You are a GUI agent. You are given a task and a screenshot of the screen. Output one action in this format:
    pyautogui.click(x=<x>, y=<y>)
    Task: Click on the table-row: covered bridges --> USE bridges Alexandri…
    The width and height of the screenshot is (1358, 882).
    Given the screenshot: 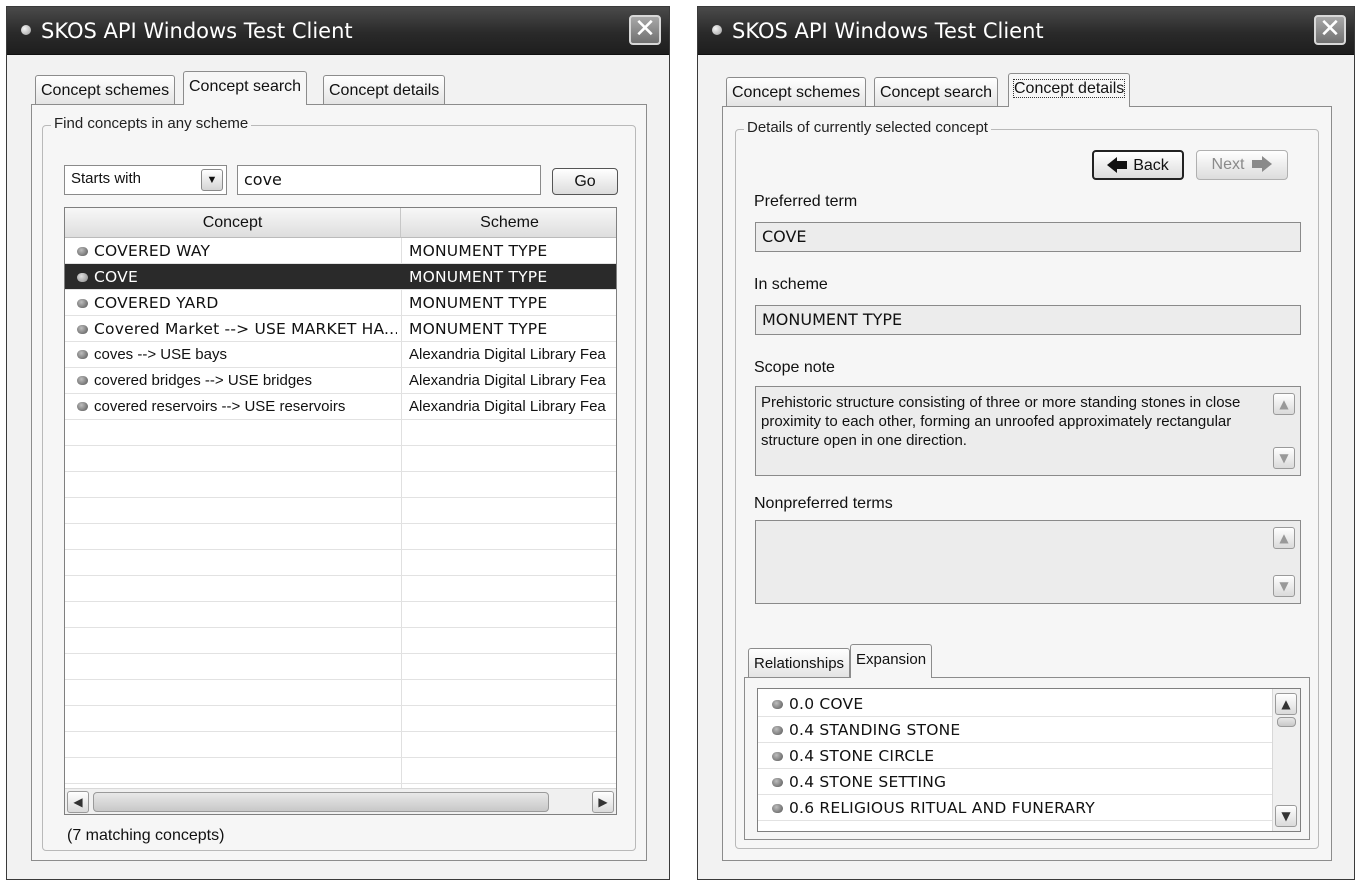 What is the action you would take?
    pyautogui.click(x=340, y=381)
    